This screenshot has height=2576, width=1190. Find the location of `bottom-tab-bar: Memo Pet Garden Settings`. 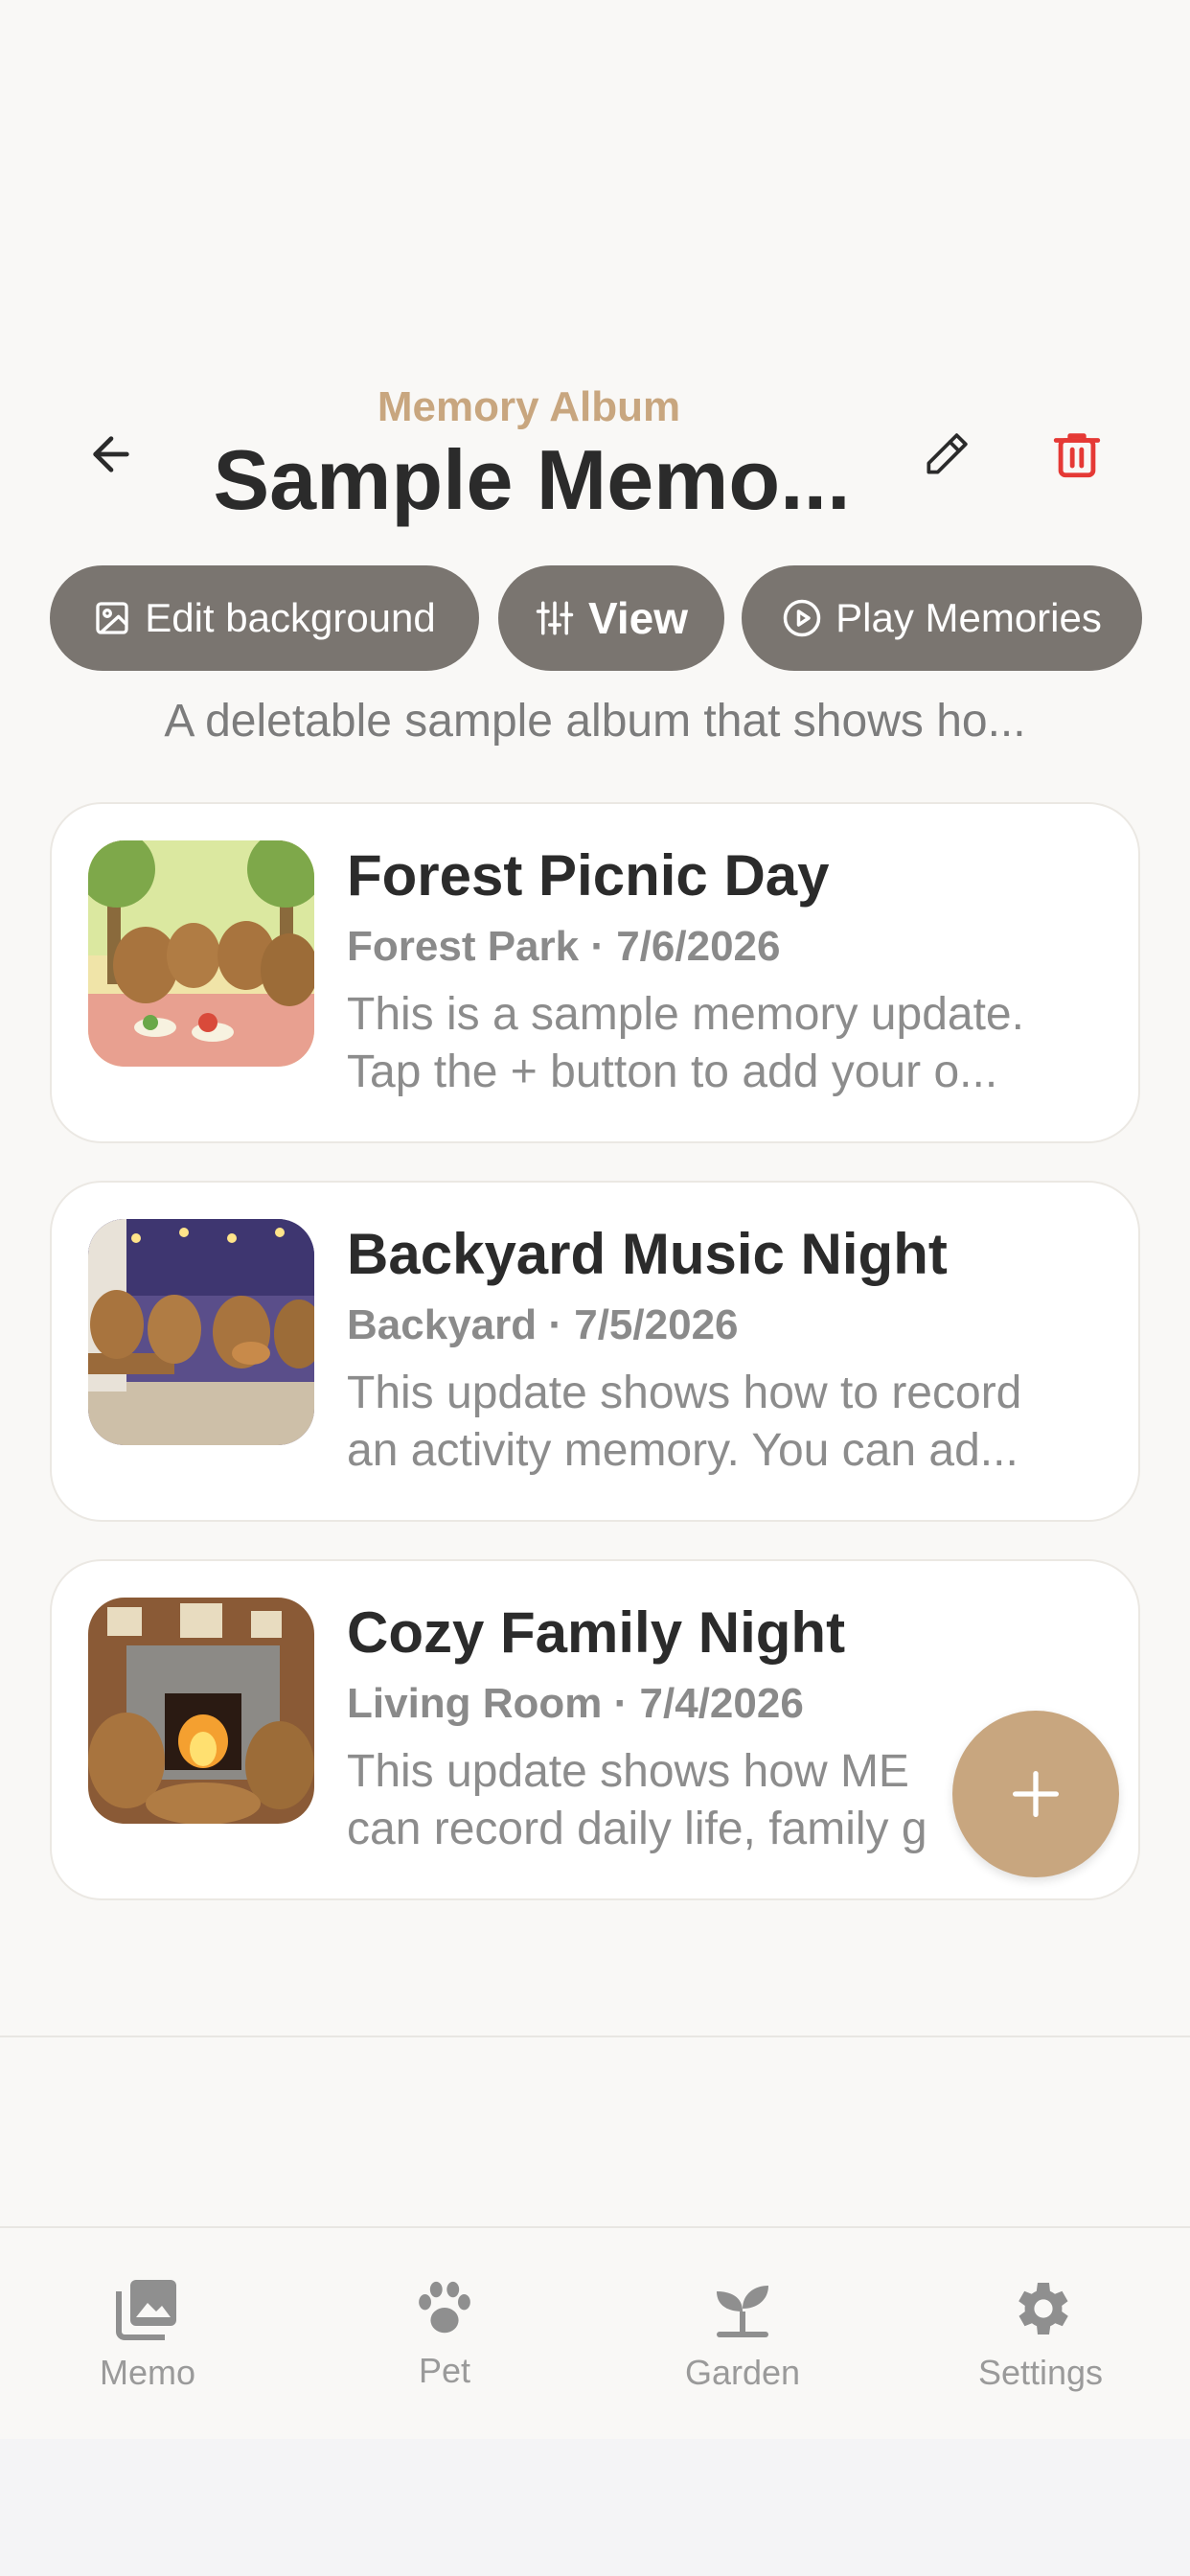

bottom-tab-bar: Memo Pet Garden Settings is located at coordinates (595, 2333).